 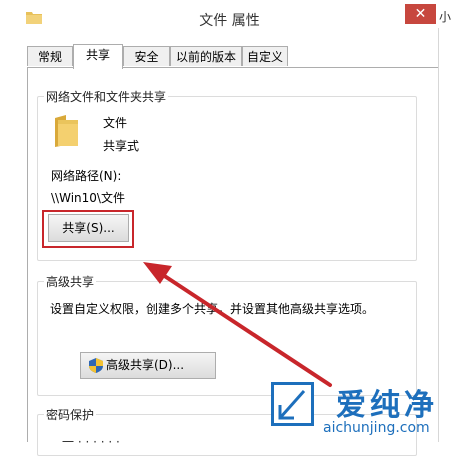 What do you see at coordinates (265, 56) in the screenshot?
I see `tab-customize: 自定义` at bounding box center [265, 56].